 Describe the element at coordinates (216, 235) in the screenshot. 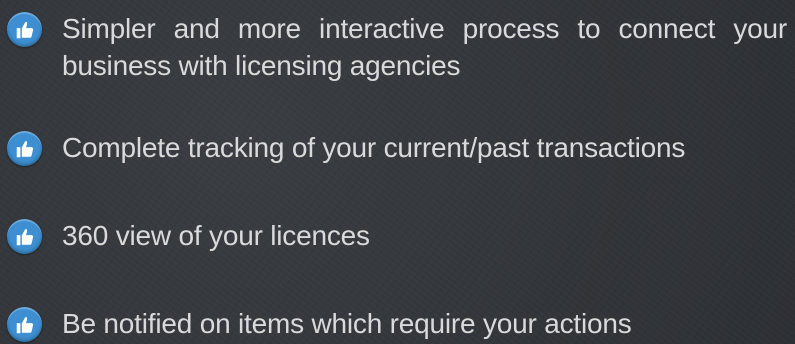

I see `feature-text: 360 view of your licences` at that location.